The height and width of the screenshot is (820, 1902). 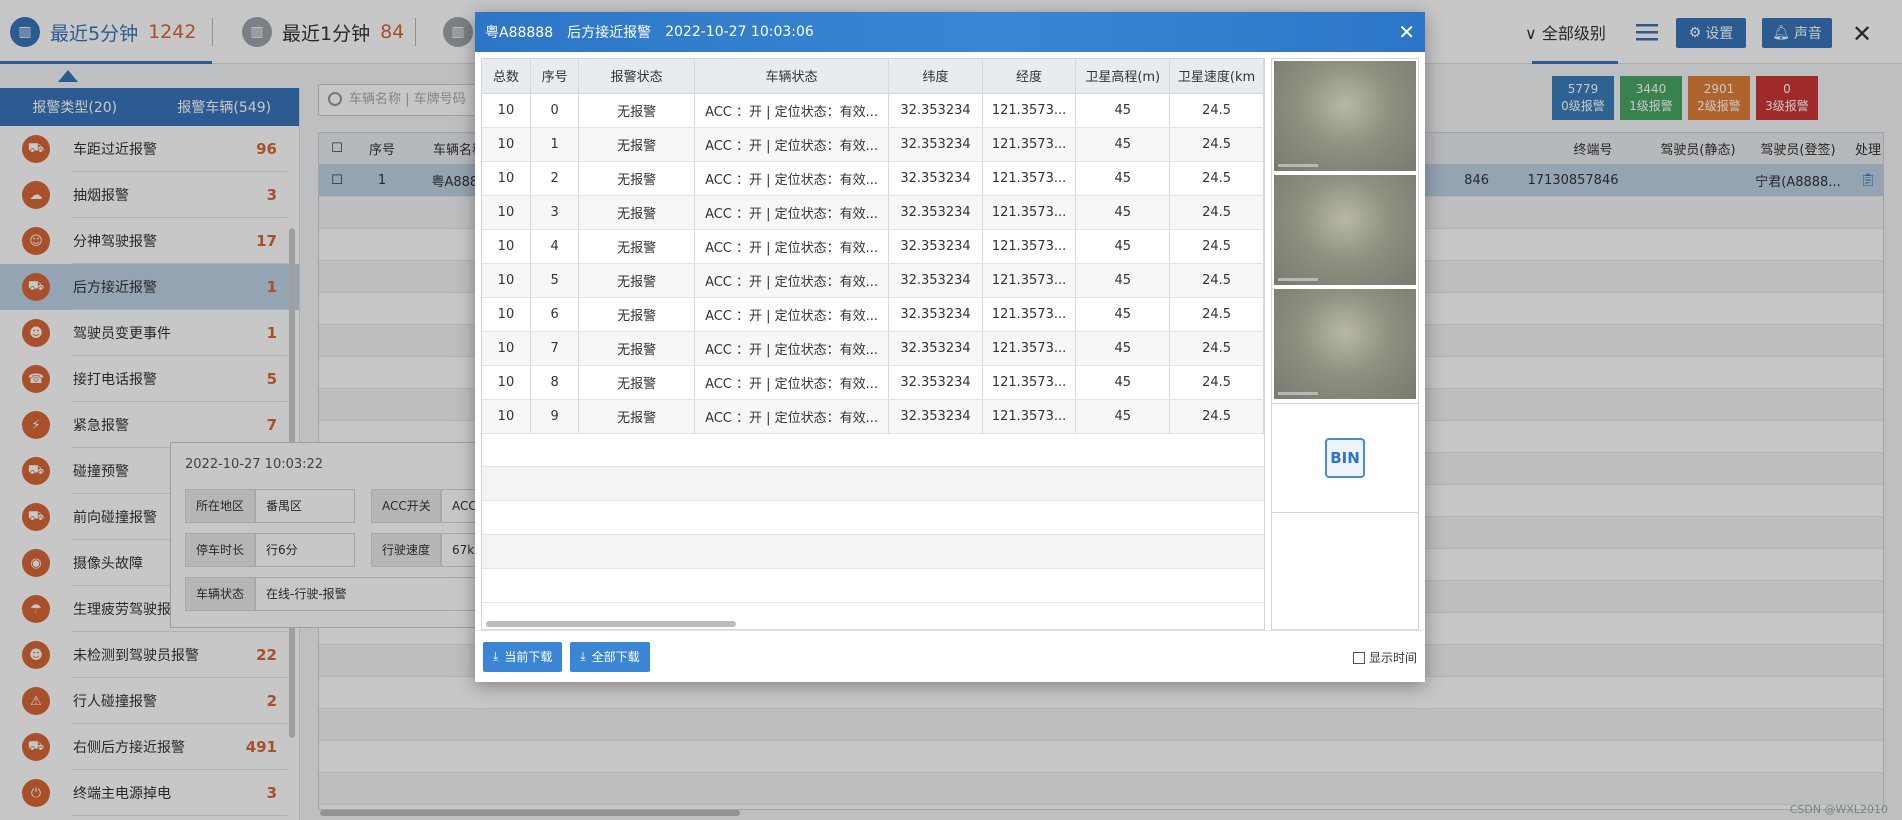 I want to click on sidebar-item-count: 2, so click(x=271, y=701).